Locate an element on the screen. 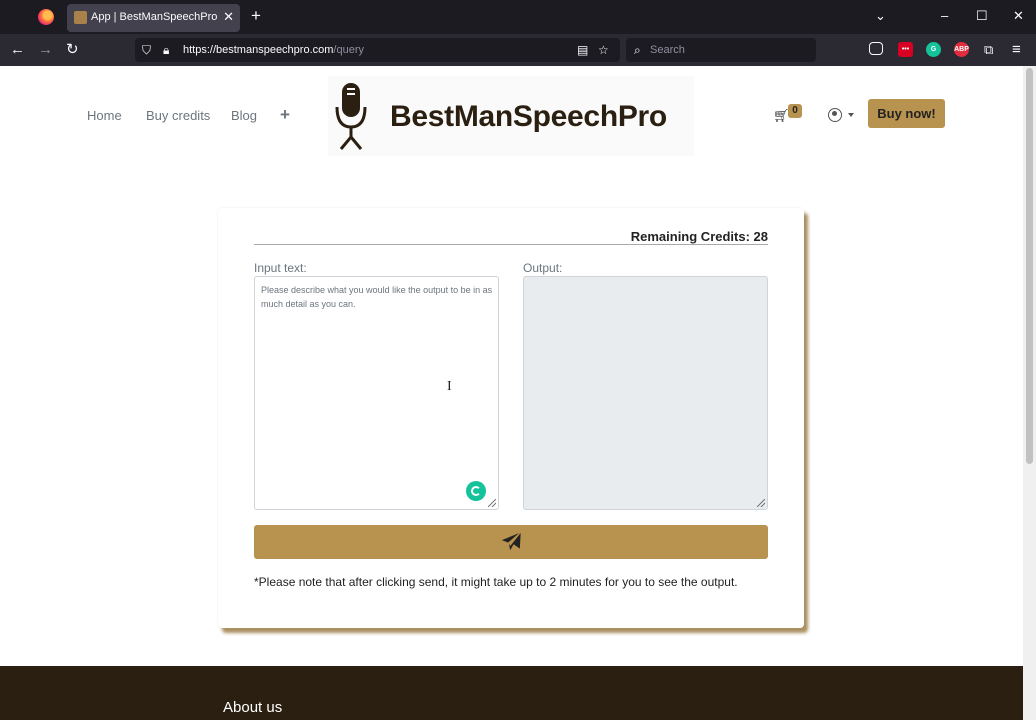 The image size is (1036, 720). nav-link-buy-credits: Buy credits is located at coordinates (178, 115).